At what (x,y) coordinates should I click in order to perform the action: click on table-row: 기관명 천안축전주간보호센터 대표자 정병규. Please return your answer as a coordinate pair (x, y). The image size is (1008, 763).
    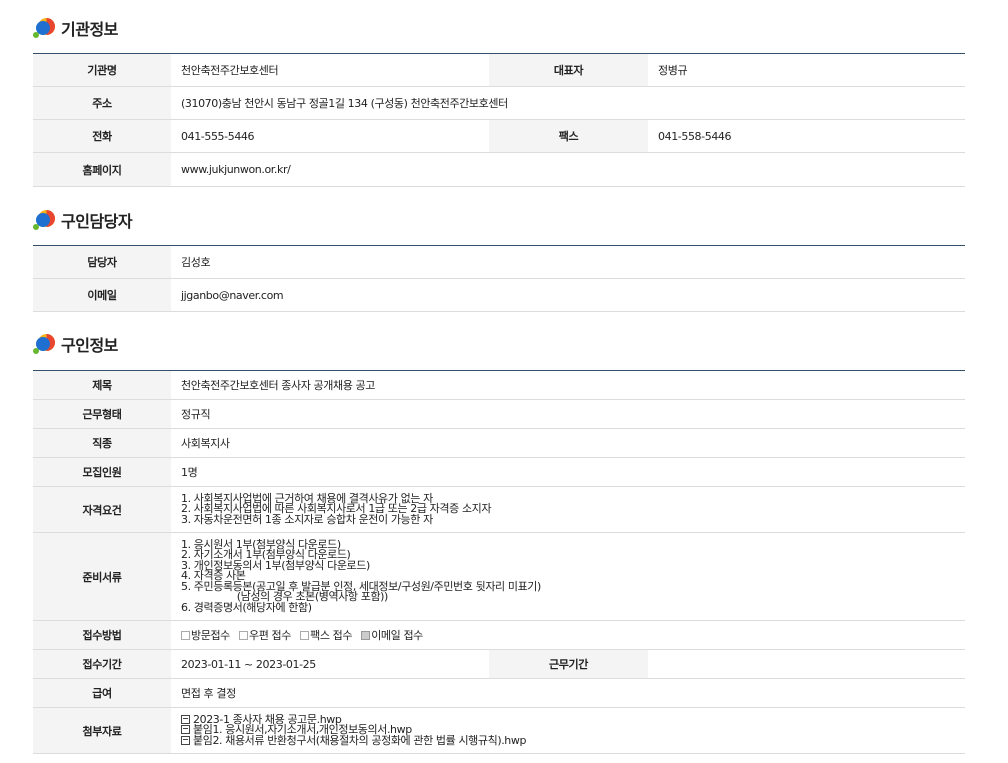
    Looking at the image, I should click on (499, 70).